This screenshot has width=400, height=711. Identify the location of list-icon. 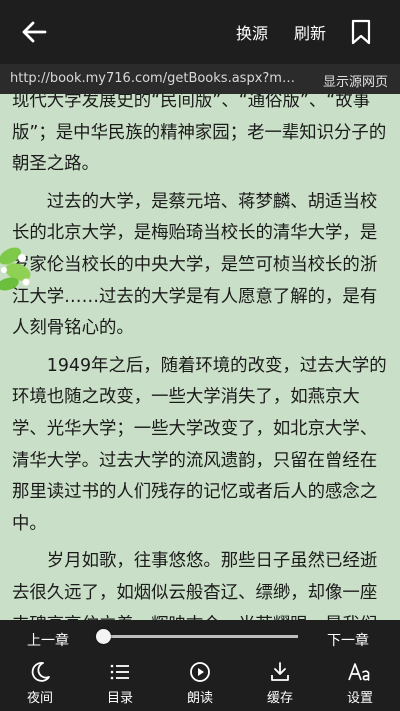
(119, 672).